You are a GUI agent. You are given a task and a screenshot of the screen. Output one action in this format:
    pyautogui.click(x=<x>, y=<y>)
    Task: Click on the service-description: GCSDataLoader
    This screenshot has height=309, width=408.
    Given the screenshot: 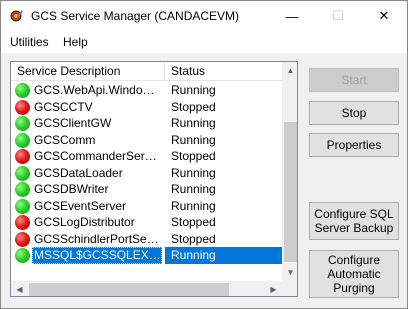 What is the action you would take?
    pyautogui.click(x=78, y=172)
    